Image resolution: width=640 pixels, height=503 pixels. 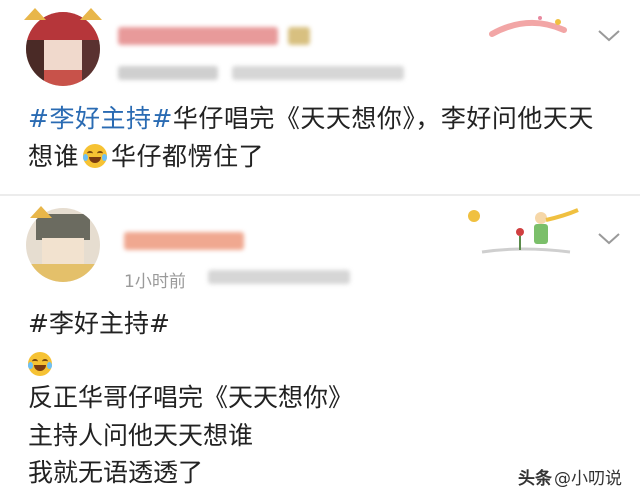 I want to click on post-text-line: 我就无语透透了, so click(x=116, y=472).